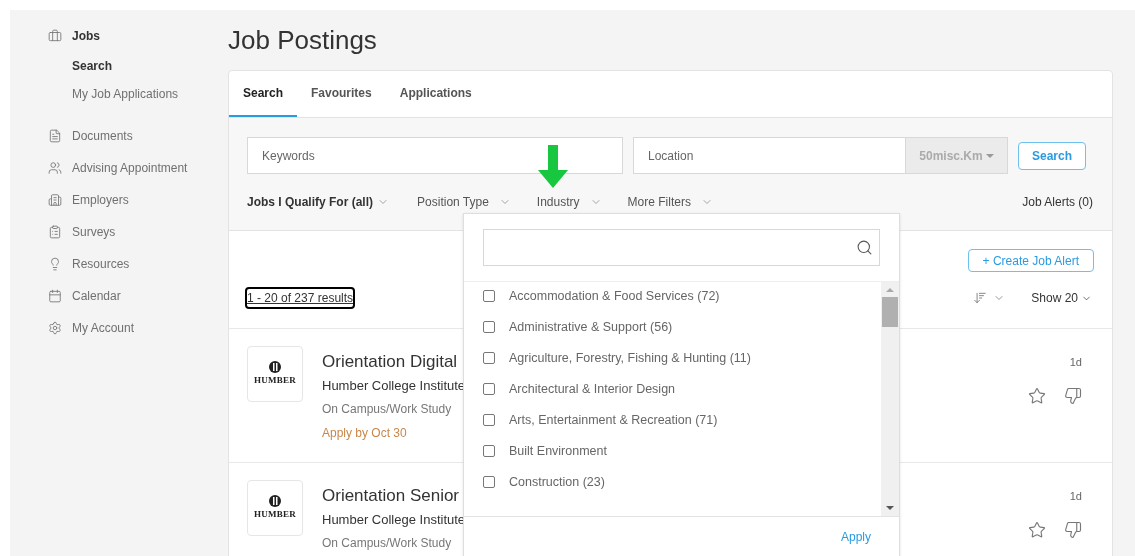 Image resolution: width=1135 pixels, height=556 pixels. Describe the element at coordinates (138, 232) in the screenshot. I see `sidebar-item: Surveys` at that location.